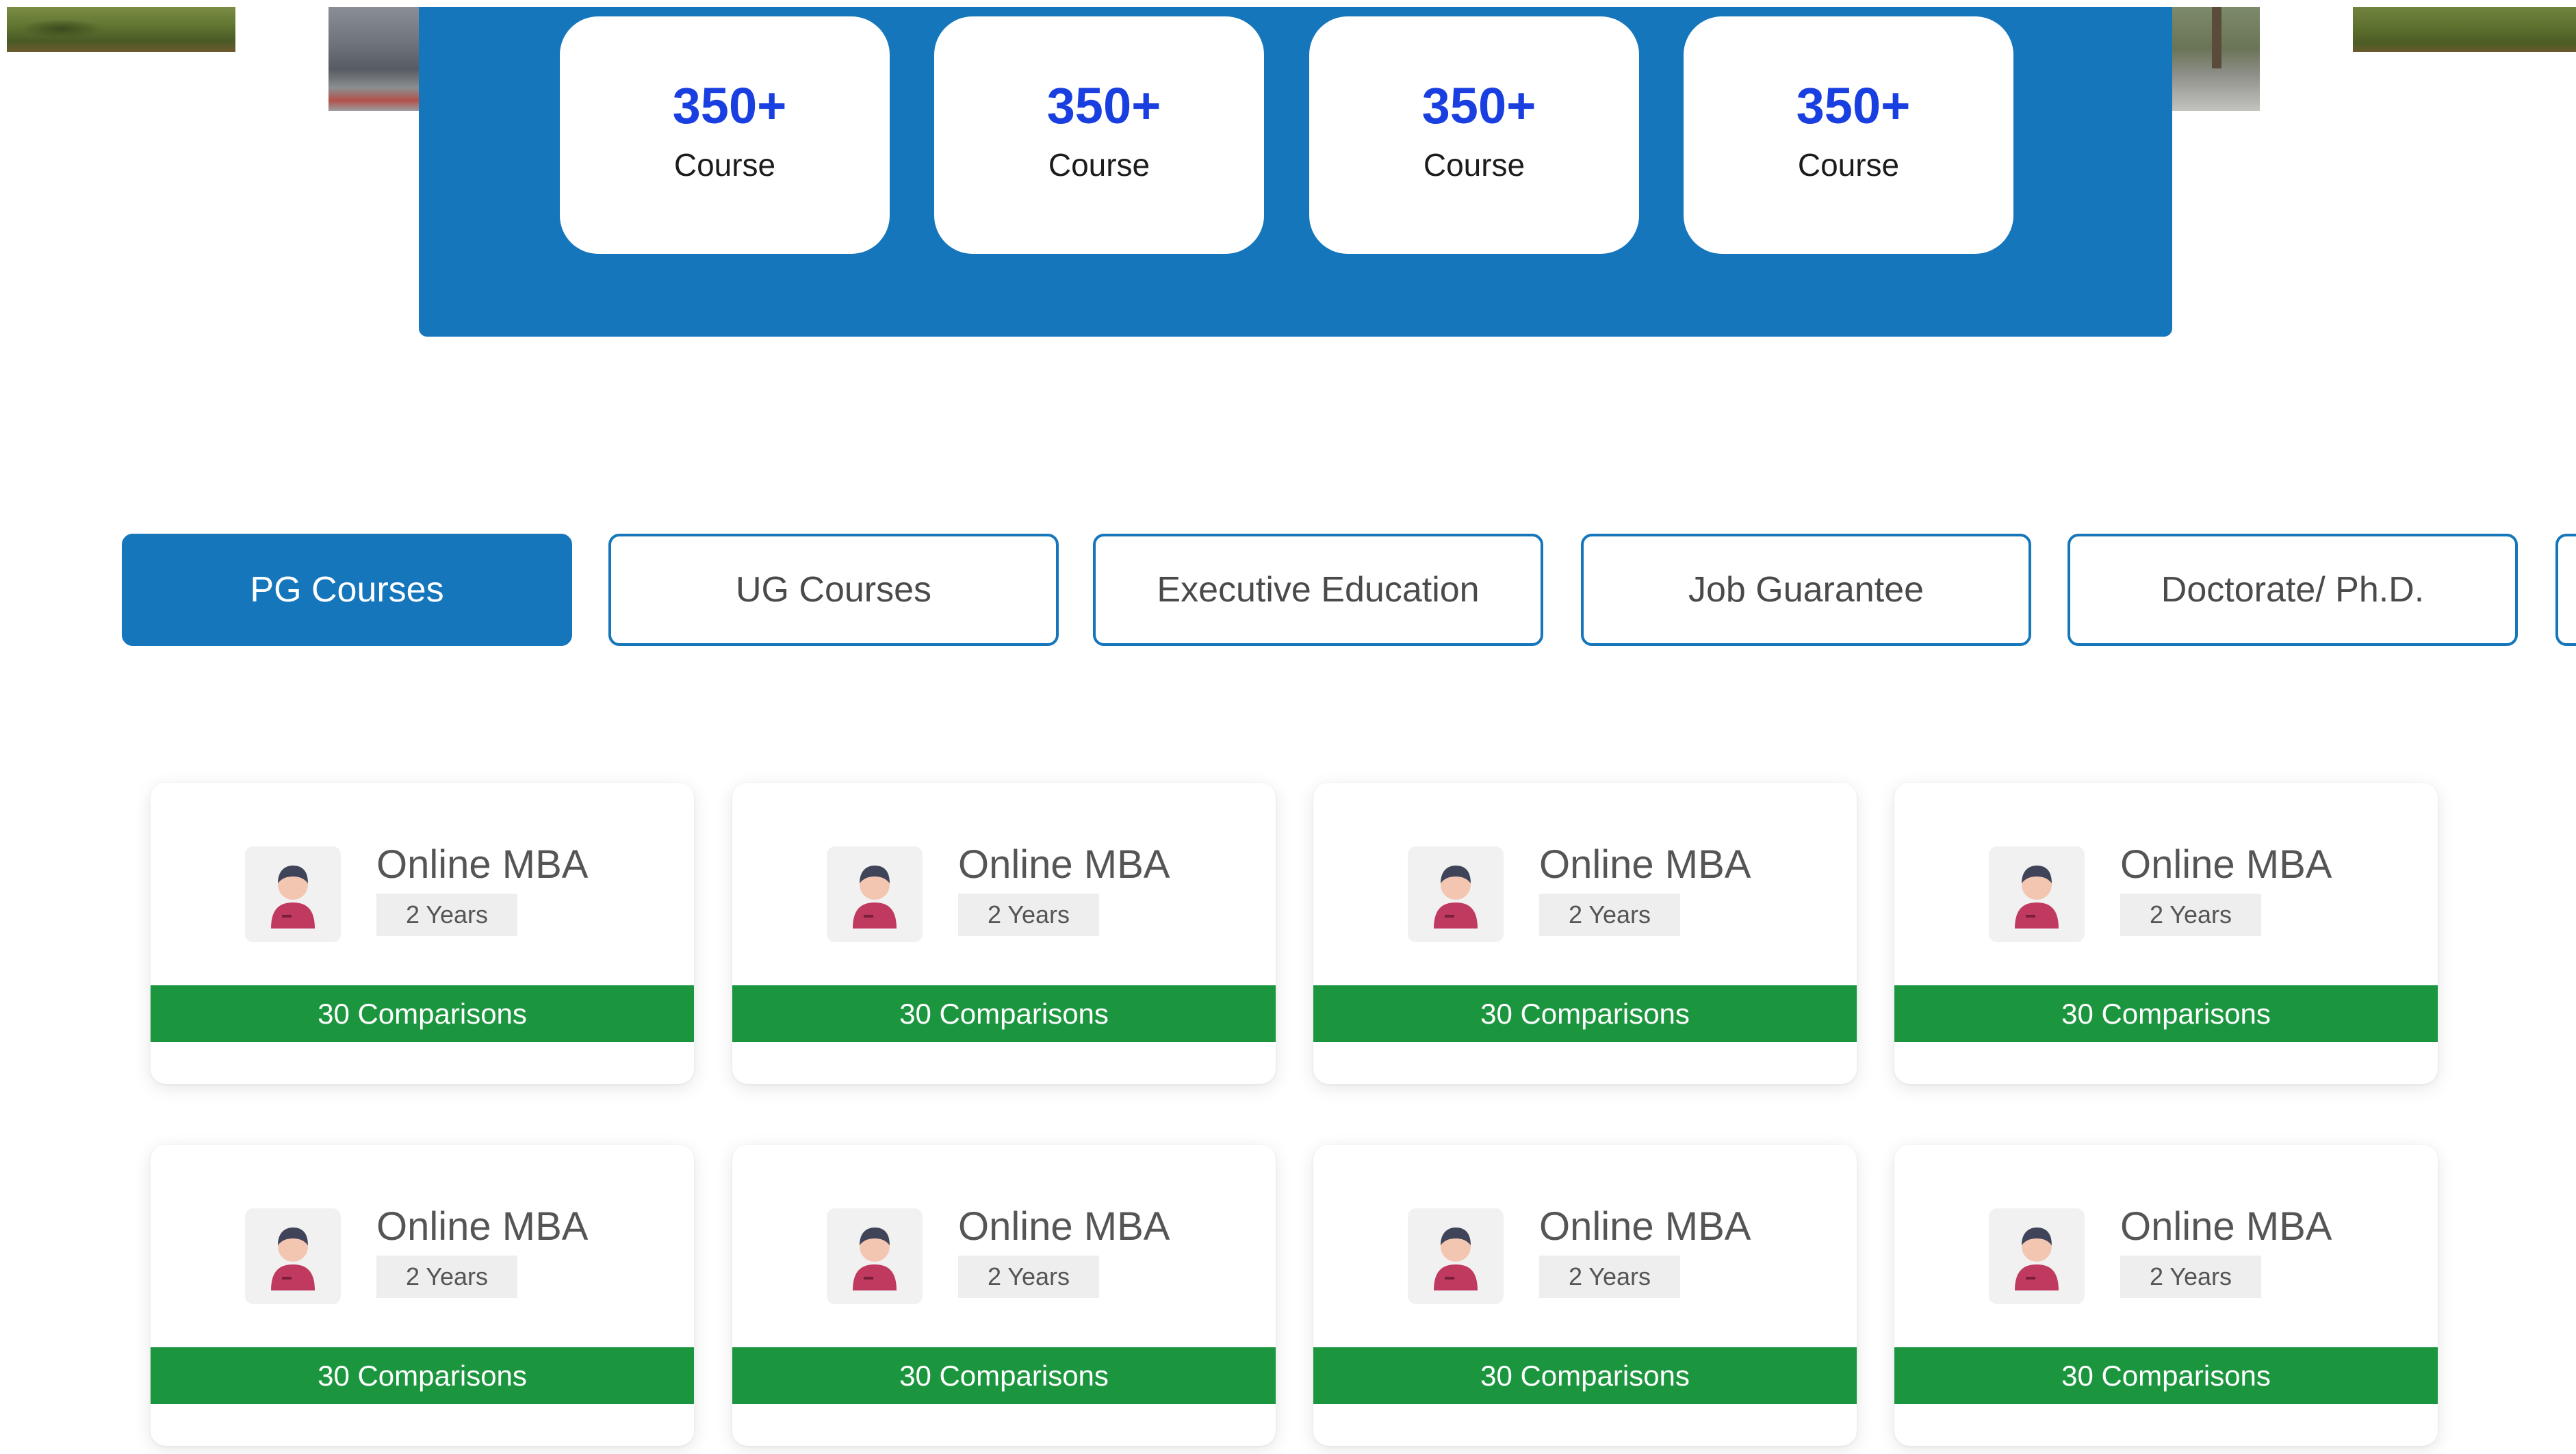 This screenshot has width=2576, height=1454. Describe the element at coordinates (2565, 590) in the screenshot. I see `tab-overflow-partial` at that location.